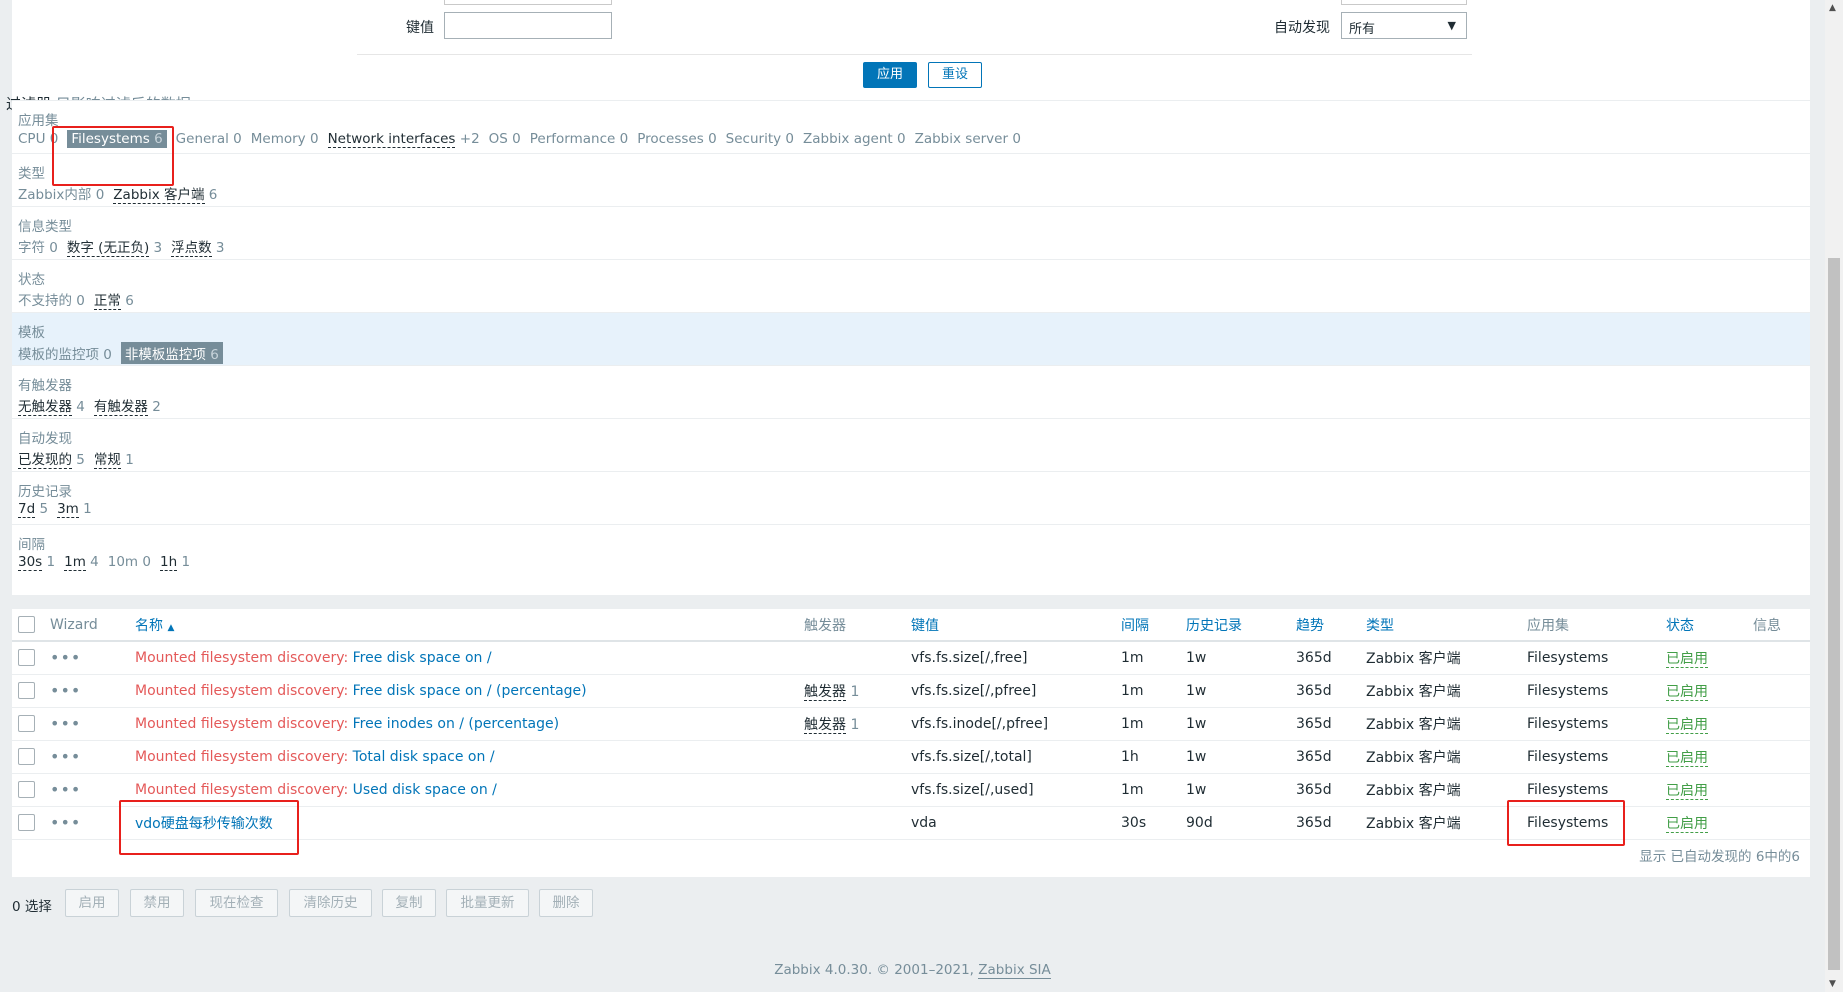 The image size is (1843, 992). I want to click on apply-button: 应用, so click(890, 75).